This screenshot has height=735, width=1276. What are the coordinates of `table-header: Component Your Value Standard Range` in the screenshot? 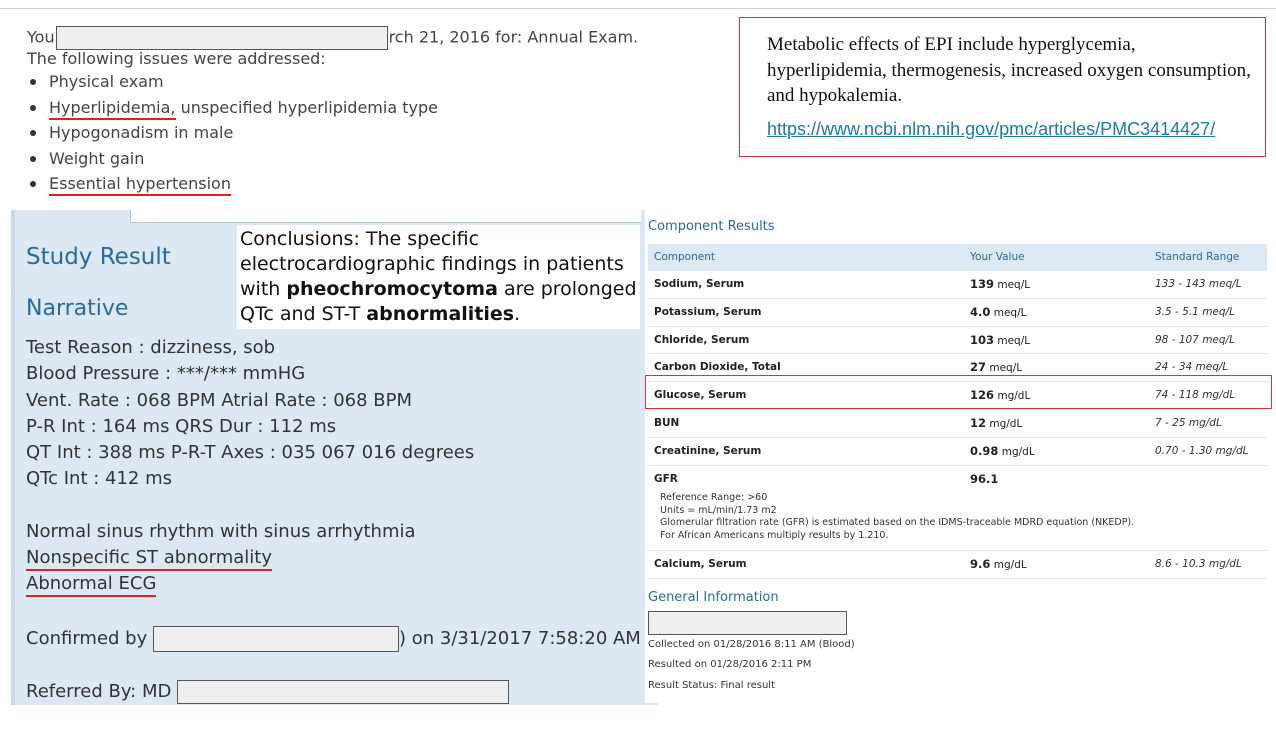 It's located at (957, 257).